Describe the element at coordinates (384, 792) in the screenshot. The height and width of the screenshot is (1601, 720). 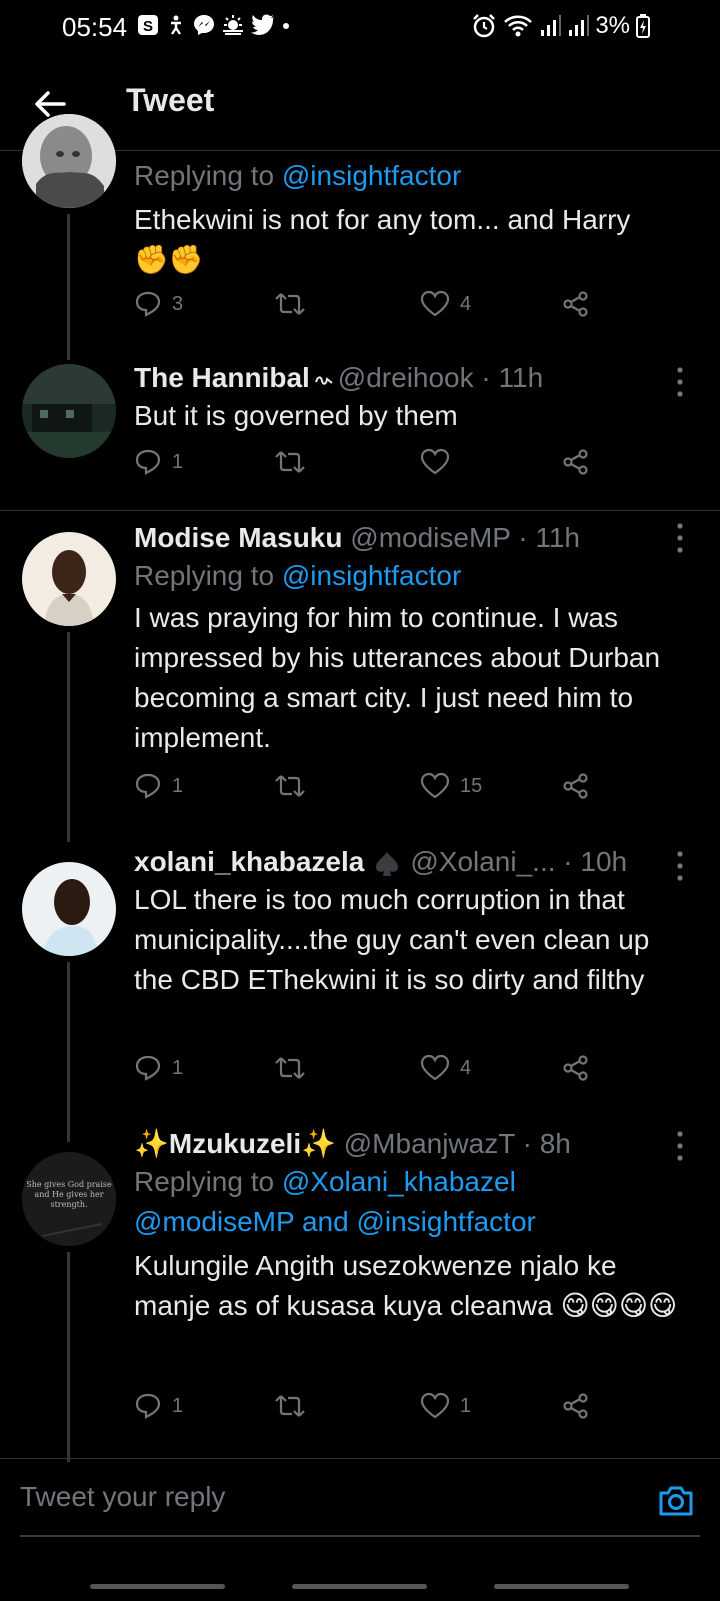
I see `tweet-actions: 1 15` at that location.